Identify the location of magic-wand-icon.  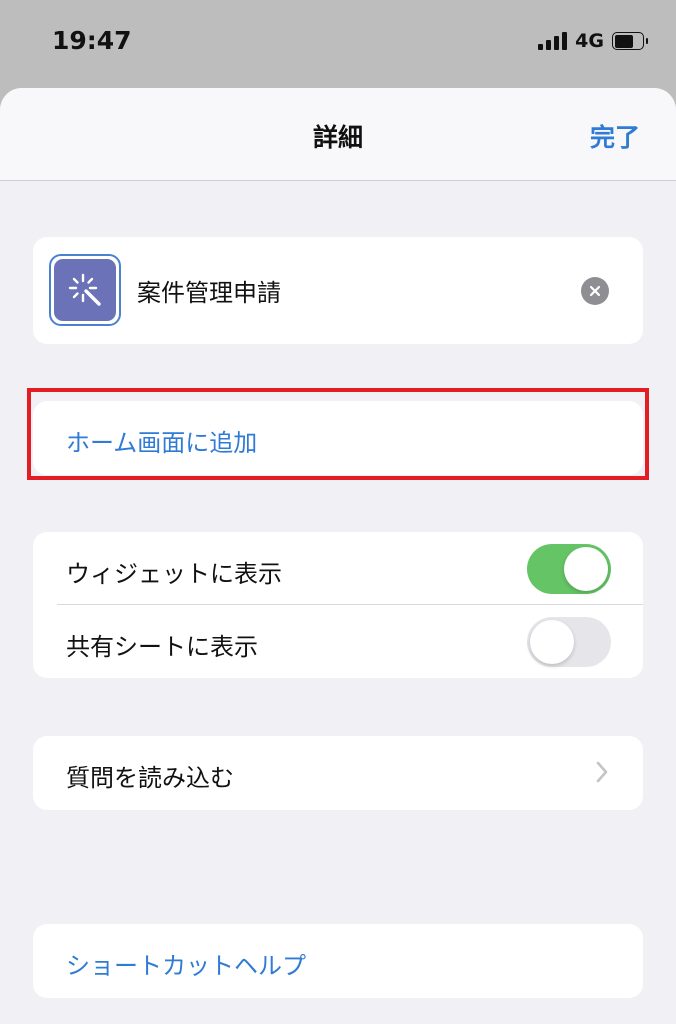
(84, 289).